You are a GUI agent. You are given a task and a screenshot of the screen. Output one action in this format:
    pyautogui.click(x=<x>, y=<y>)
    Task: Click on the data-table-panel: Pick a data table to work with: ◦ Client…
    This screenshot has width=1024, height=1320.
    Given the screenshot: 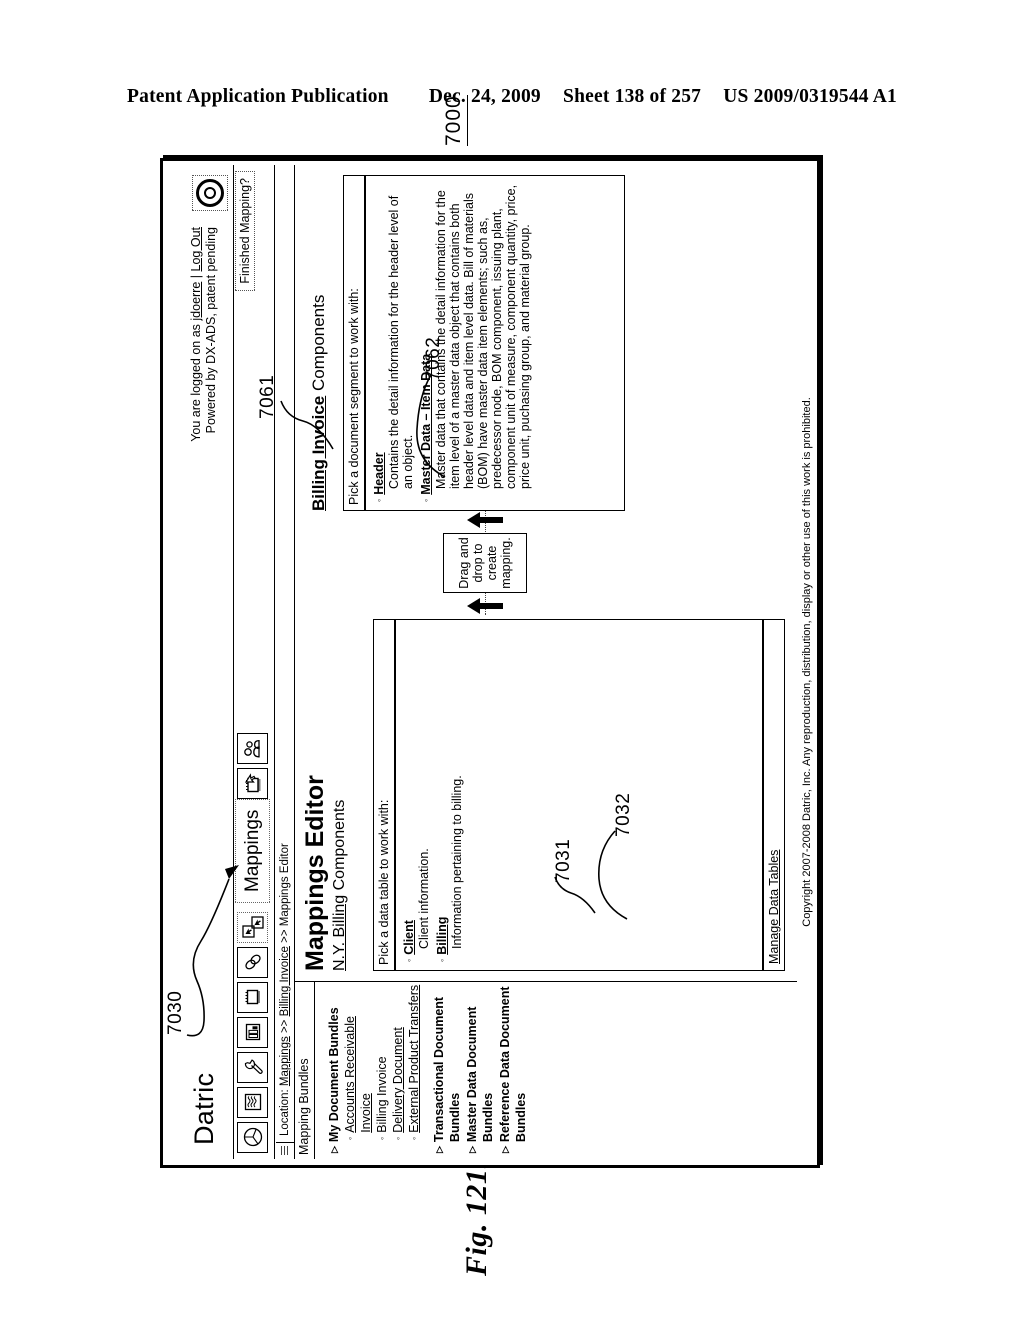 What is the action you would take?
    pyautogui.click(x=579, y=795)
    